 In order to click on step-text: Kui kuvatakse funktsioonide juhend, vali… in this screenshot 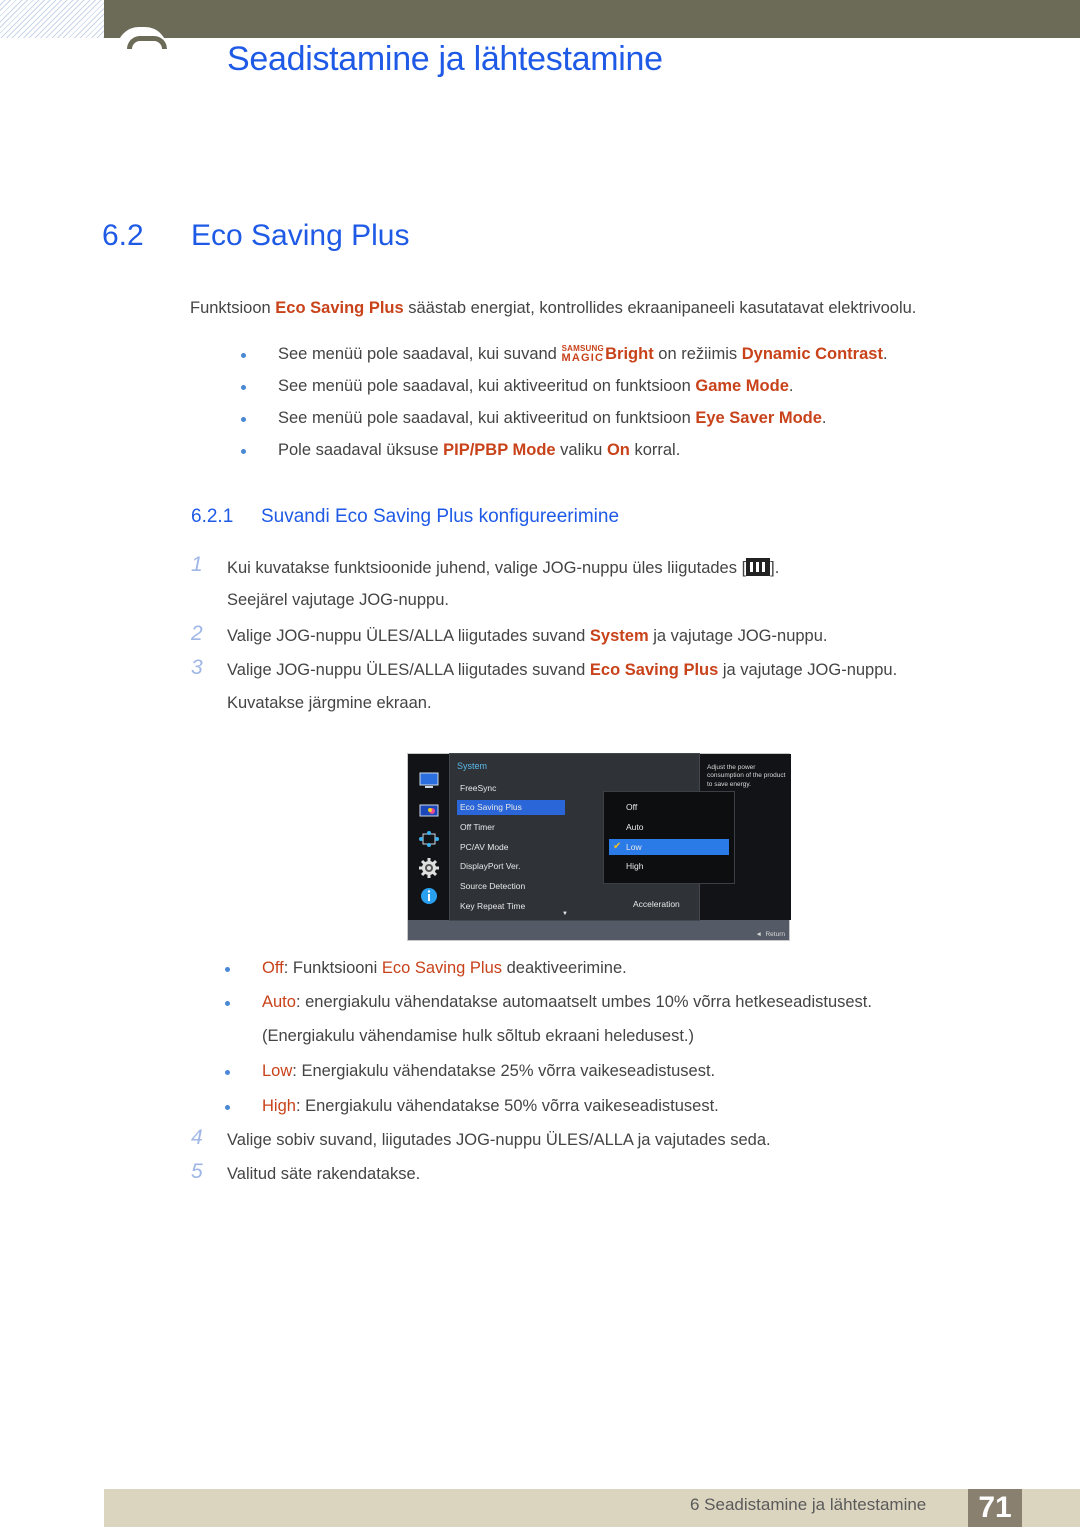, I will do `click(503, 568)`.